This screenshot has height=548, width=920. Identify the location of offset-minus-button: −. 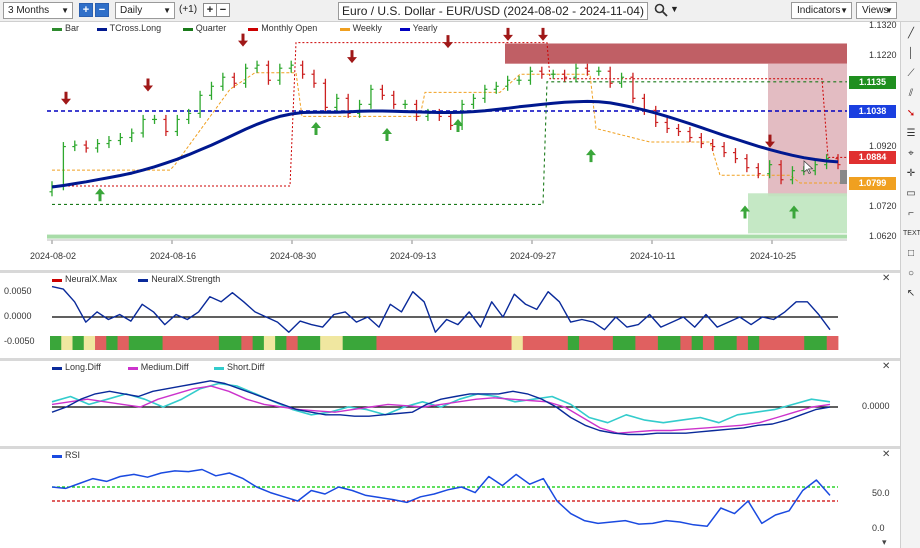
(223, 10).